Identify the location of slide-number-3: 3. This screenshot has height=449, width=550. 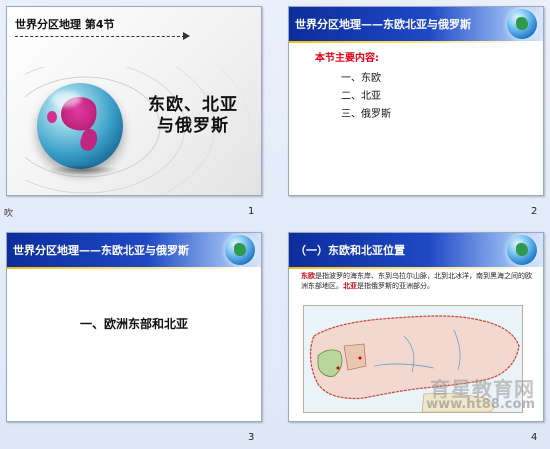
(251, 437).